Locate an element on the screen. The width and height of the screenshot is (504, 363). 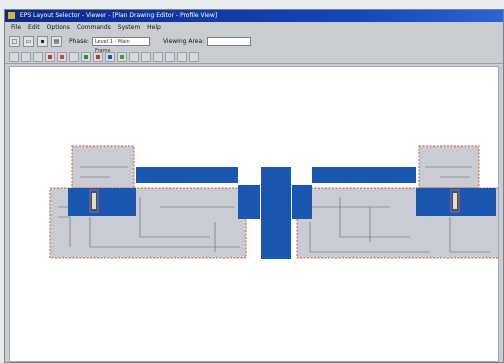
red-block-icon is located at coordinates (62, 56).